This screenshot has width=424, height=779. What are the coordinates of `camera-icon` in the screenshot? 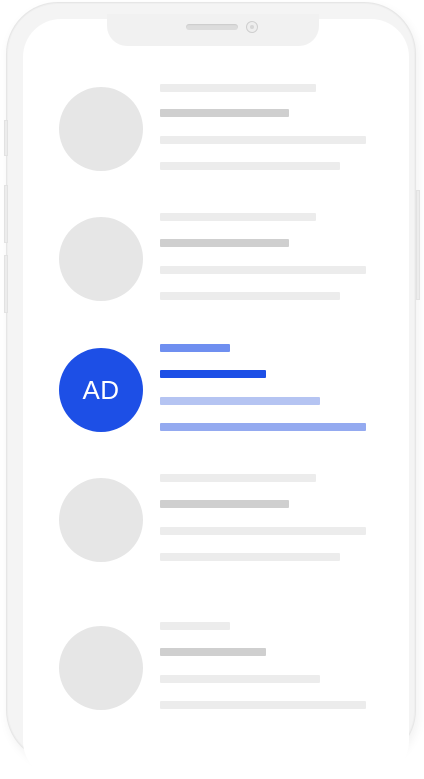 It's located at (252, 27).